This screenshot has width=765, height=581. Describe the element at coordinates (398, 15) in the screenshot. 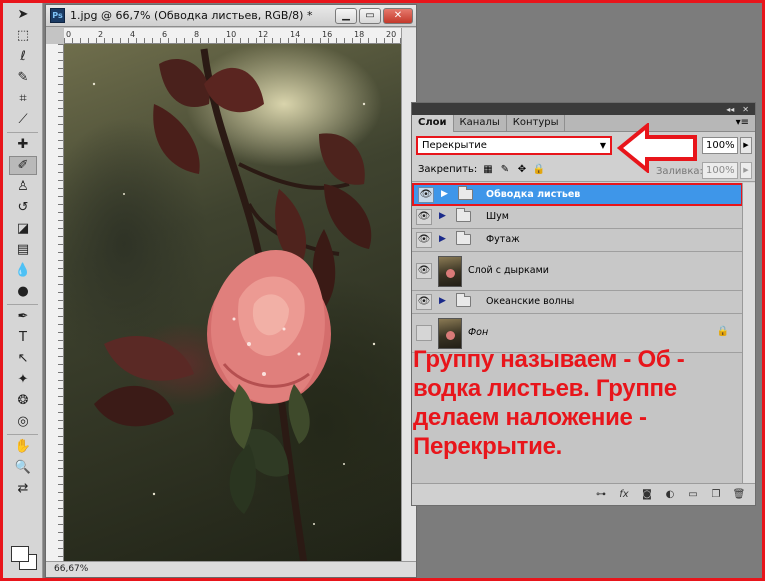

I see `close-button: ✕` at that location.